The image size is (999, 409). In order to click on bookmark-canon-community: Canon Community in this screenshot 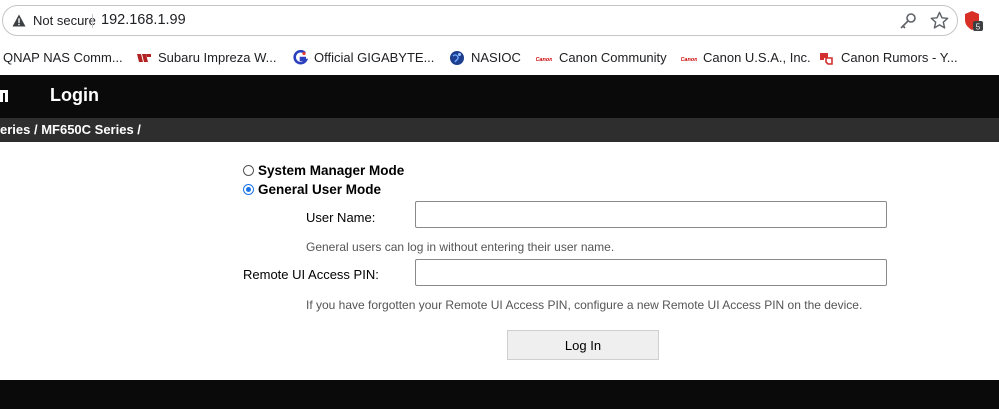, I will do `click(613, 57)`.